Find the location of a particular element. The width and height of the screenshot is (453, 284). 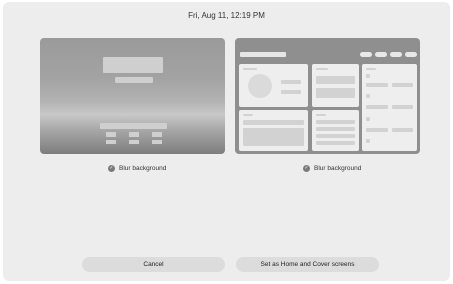

preview-date-placeholder is located at coordinates (134, 80).